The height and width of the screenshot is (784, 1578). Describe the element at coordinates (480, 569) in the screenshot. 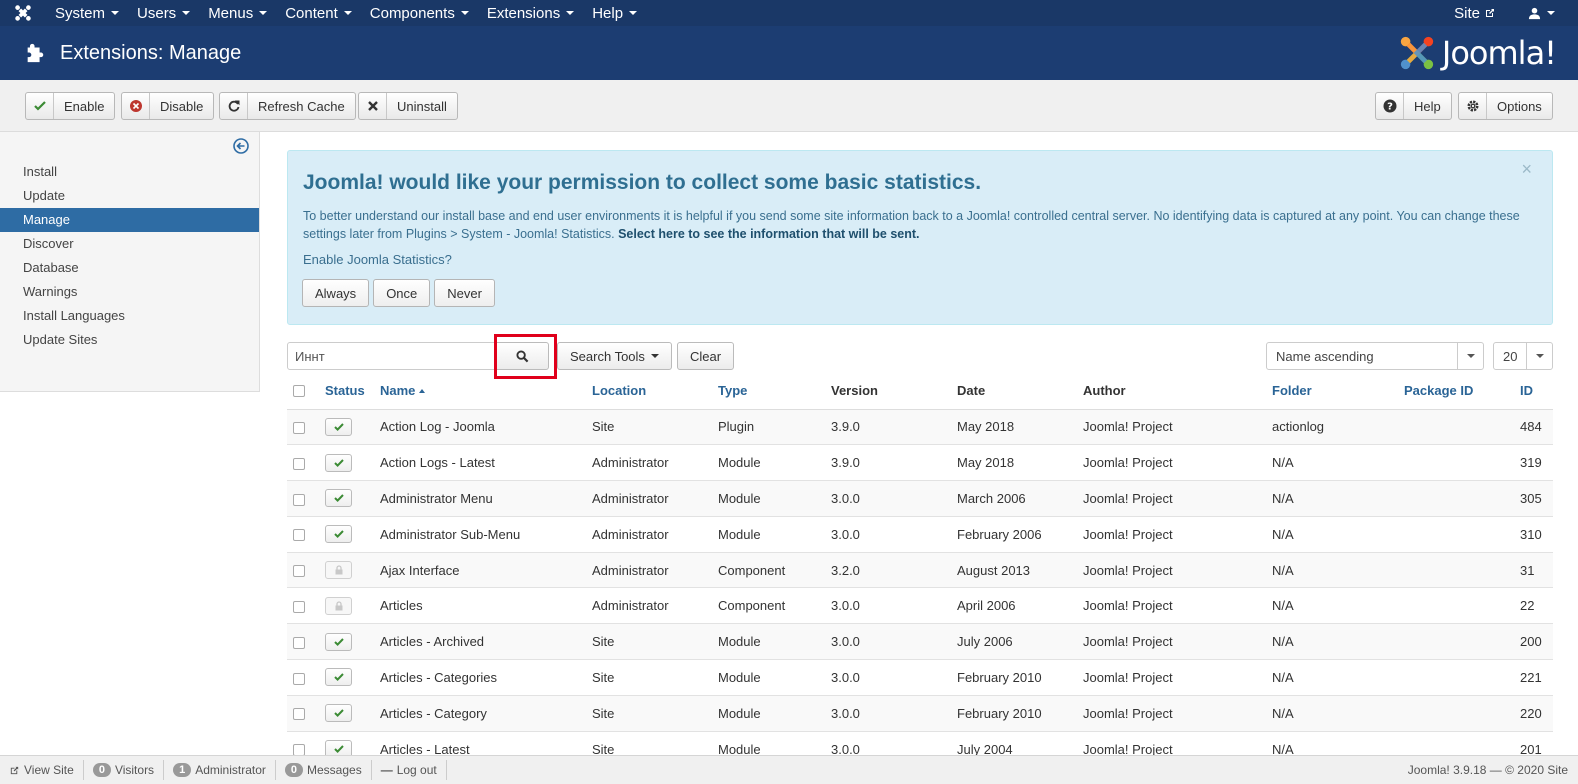

I see `cell-name: Ajax Interface` at that location.